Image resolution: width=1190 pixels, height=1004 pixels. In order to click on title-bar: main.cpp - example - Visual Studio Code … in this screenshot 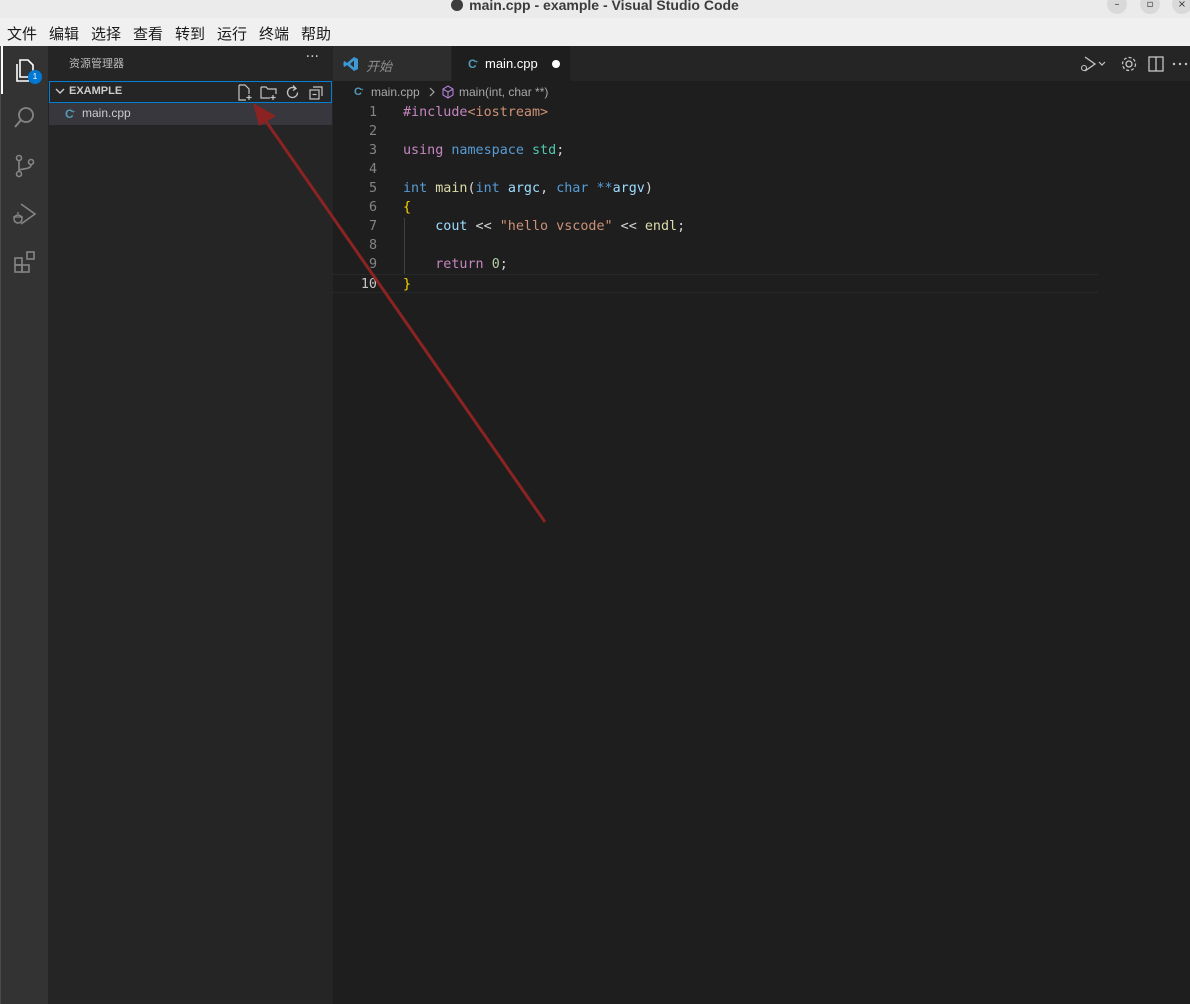, I will do `click(595, 9)`.